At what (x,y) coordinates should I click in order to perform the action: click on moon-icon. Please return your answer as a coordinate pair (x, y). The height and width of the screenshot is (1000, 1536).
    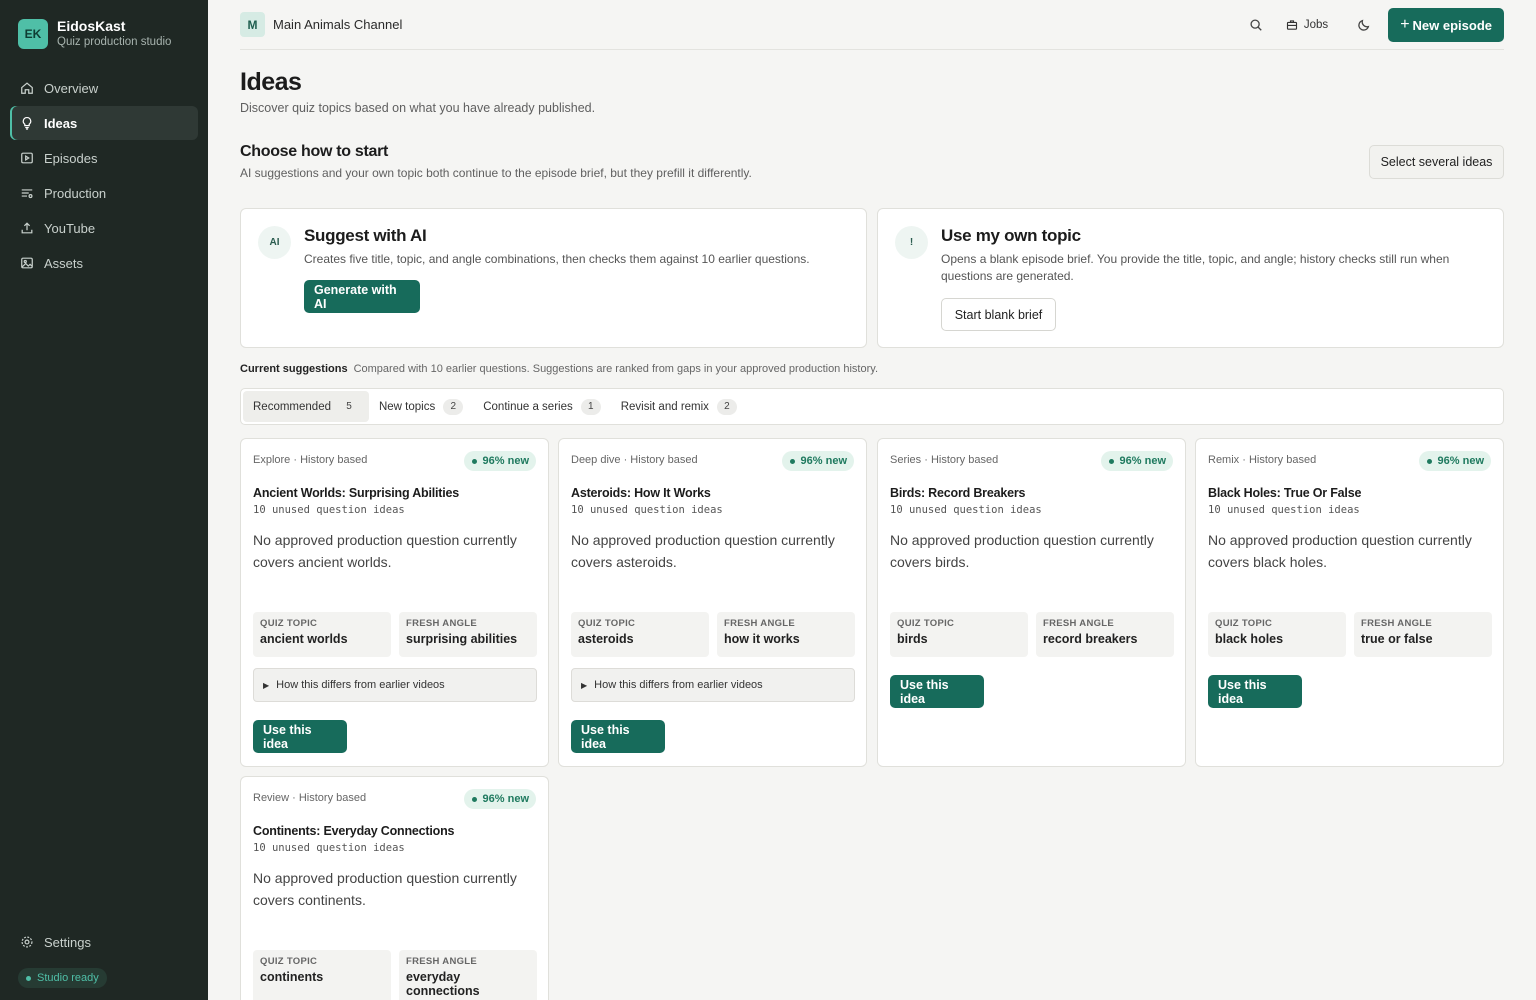
    Looking at the image, I should click on (1364, 25).